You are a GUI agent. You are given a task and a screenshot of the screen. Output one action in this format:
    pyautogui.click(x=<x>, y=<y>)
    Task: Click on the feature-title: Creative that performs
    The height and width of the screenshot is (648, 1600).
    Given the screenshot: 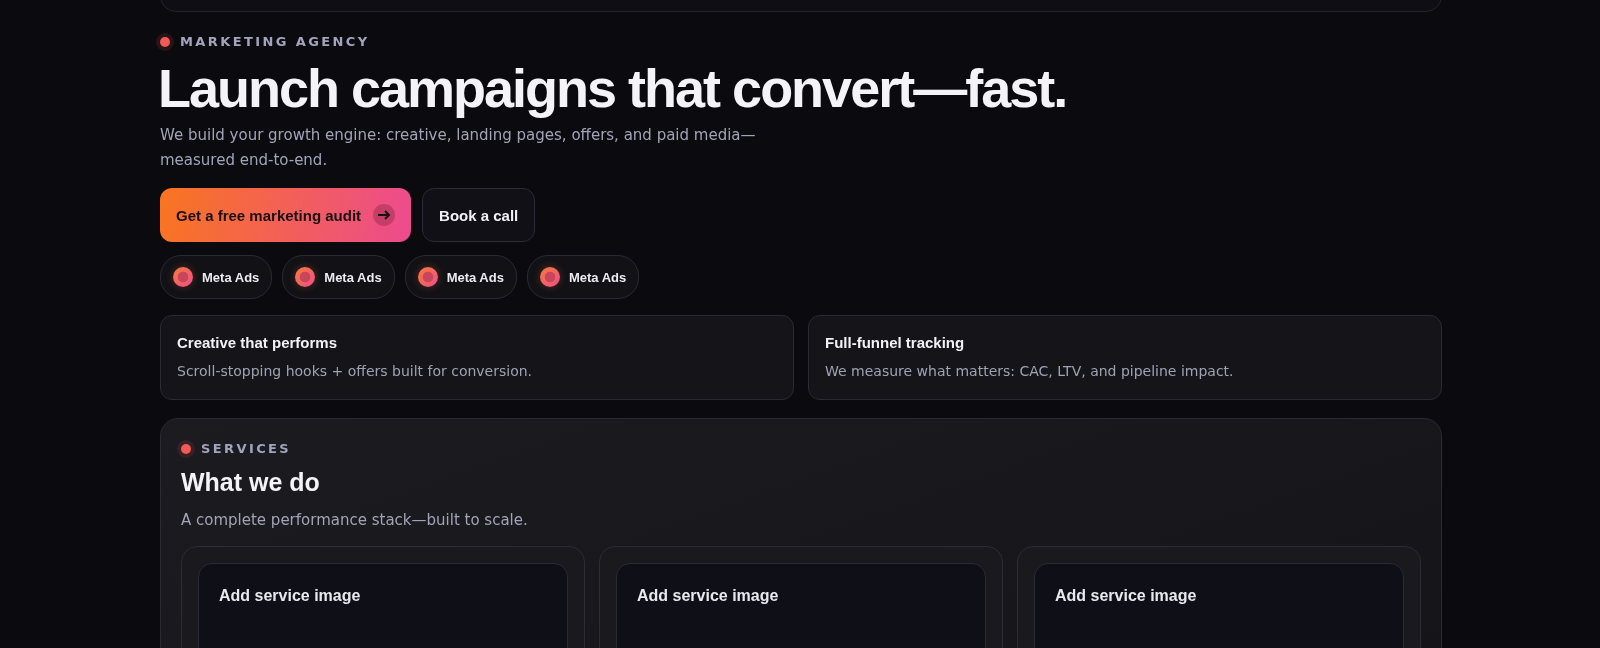 What is the action you would take?
    pyautogui.click(x=258, y=342)
    